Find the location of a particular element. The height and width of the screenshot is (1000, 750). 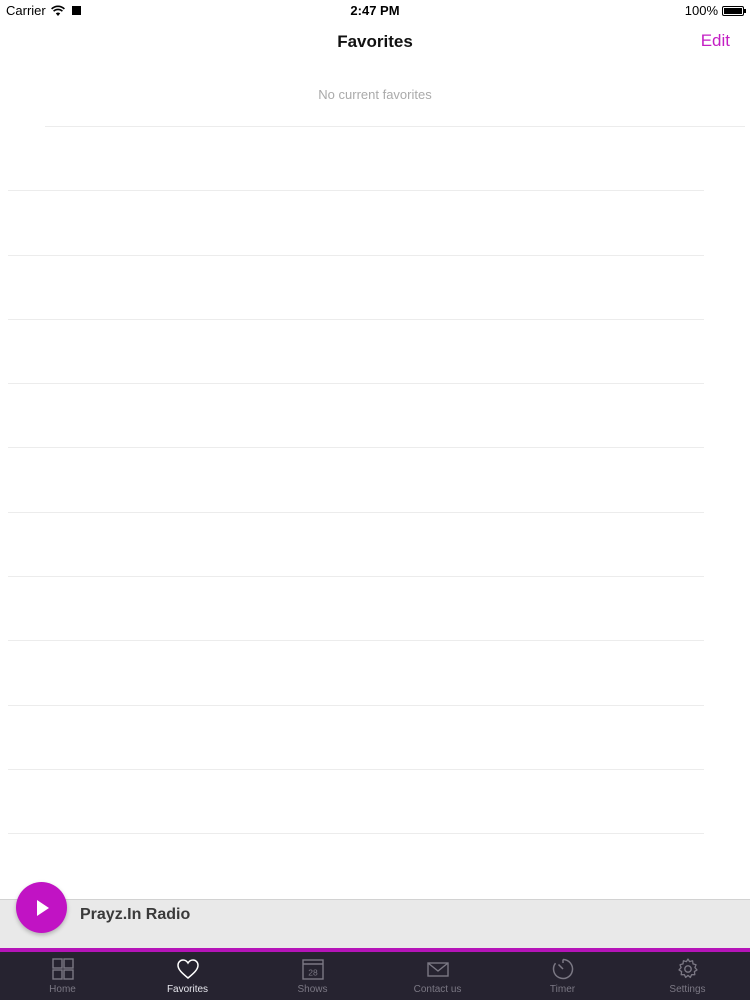

station-name: Prayz.In Radio is located at coordinates (135, 914).